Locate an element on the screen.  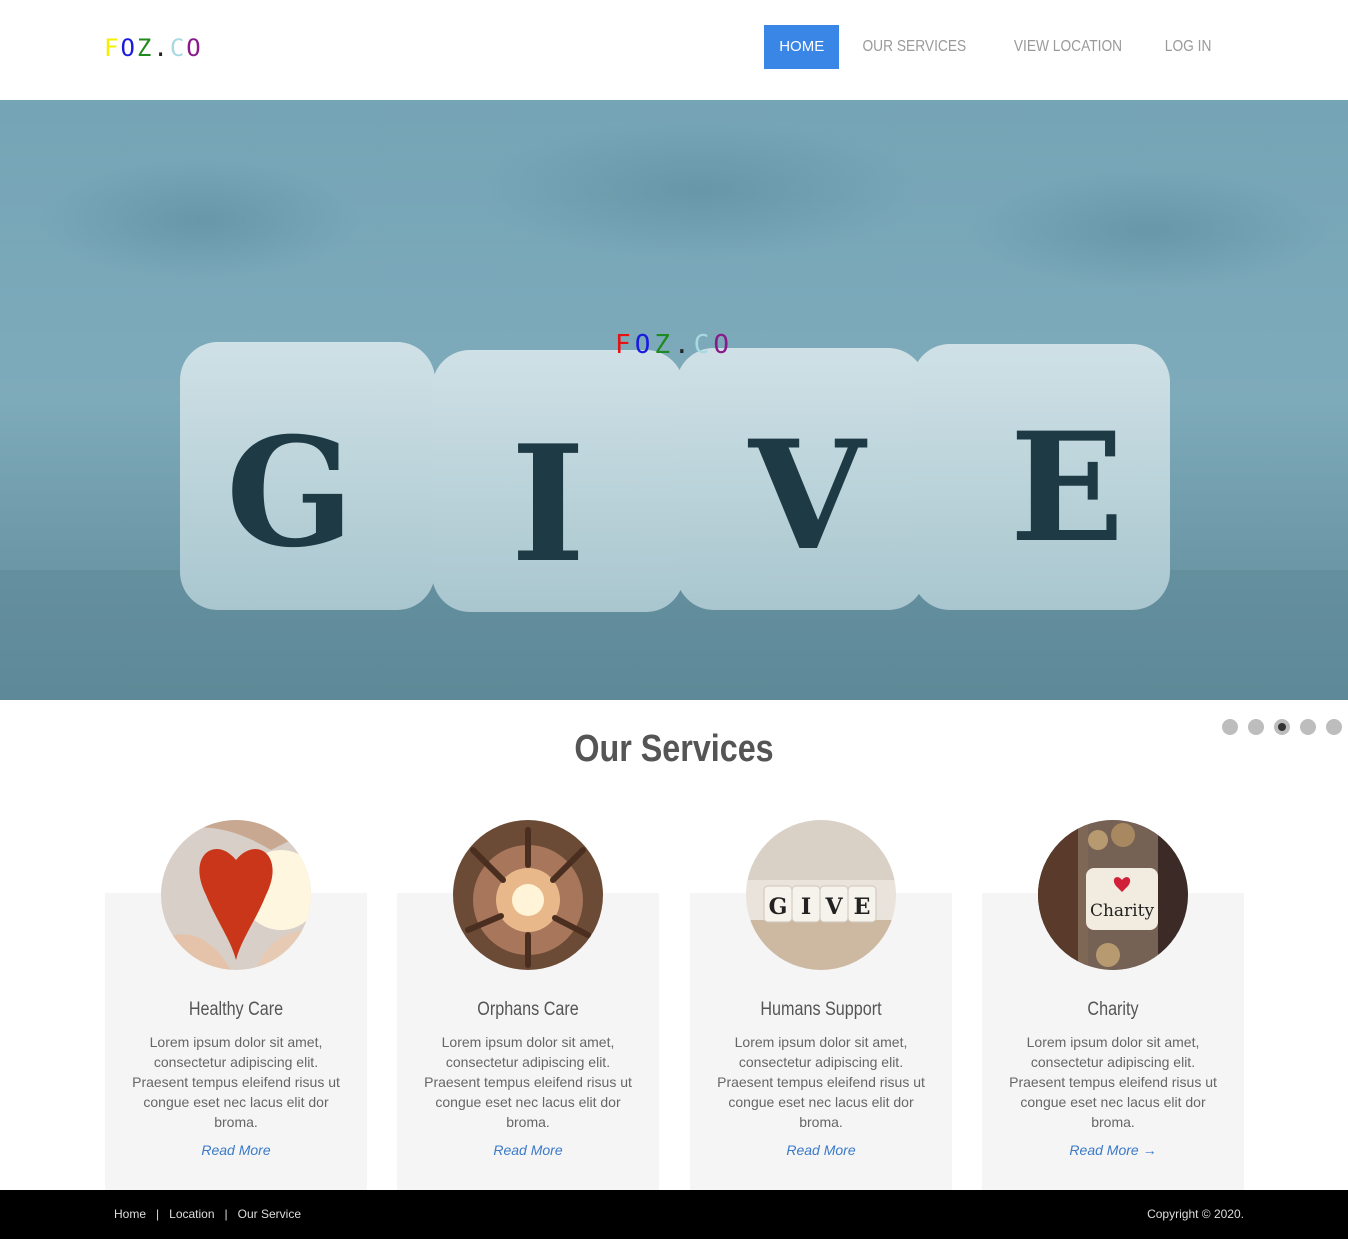
hero-logo-letter: . is located at coordinates (684, 345).